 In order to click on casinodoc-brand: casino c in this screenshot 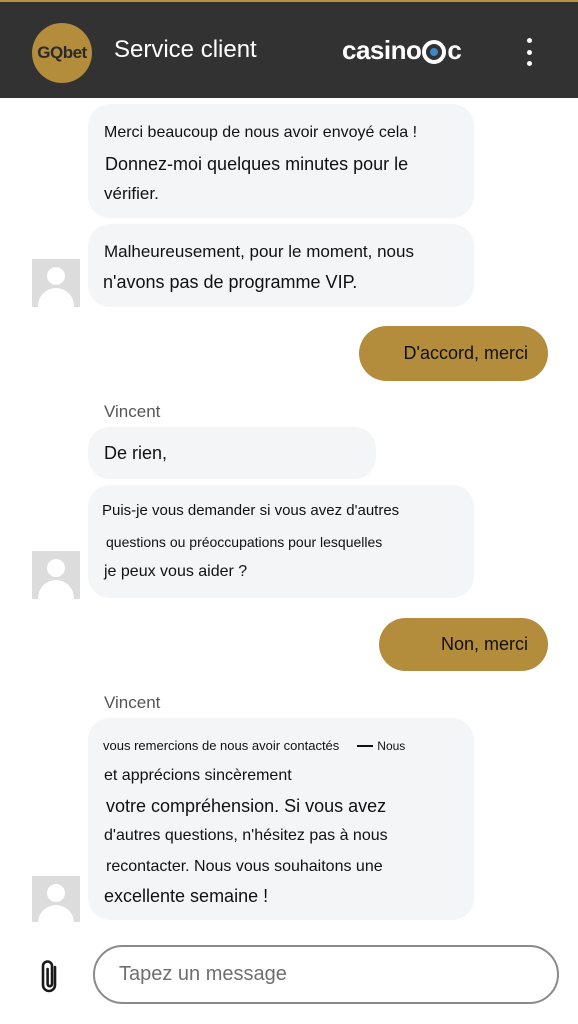, I will do `click(402, 50)`.